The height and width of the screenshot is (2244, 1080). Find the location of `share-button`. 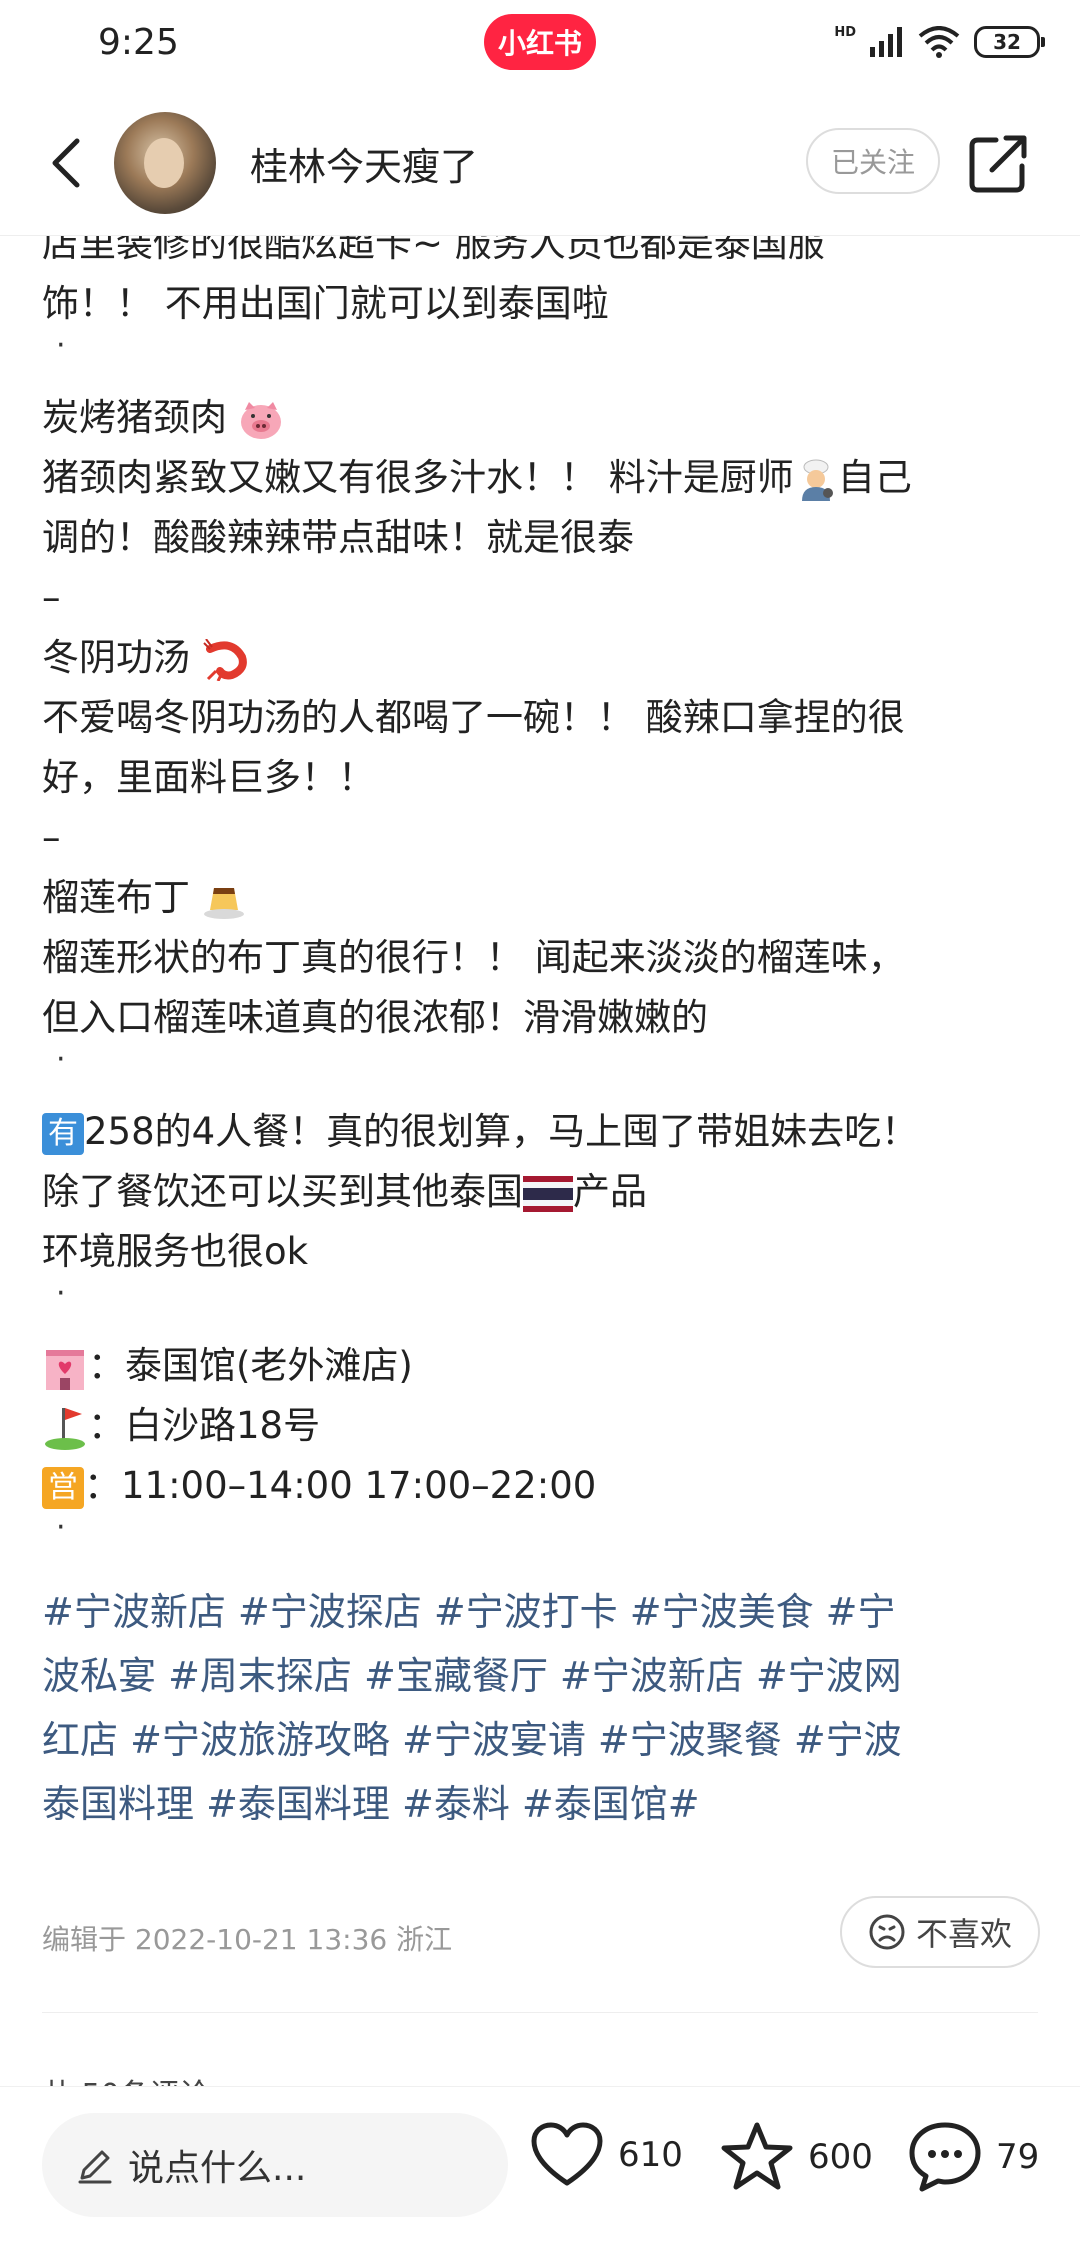

share-button is located at coordinates (999, 163).